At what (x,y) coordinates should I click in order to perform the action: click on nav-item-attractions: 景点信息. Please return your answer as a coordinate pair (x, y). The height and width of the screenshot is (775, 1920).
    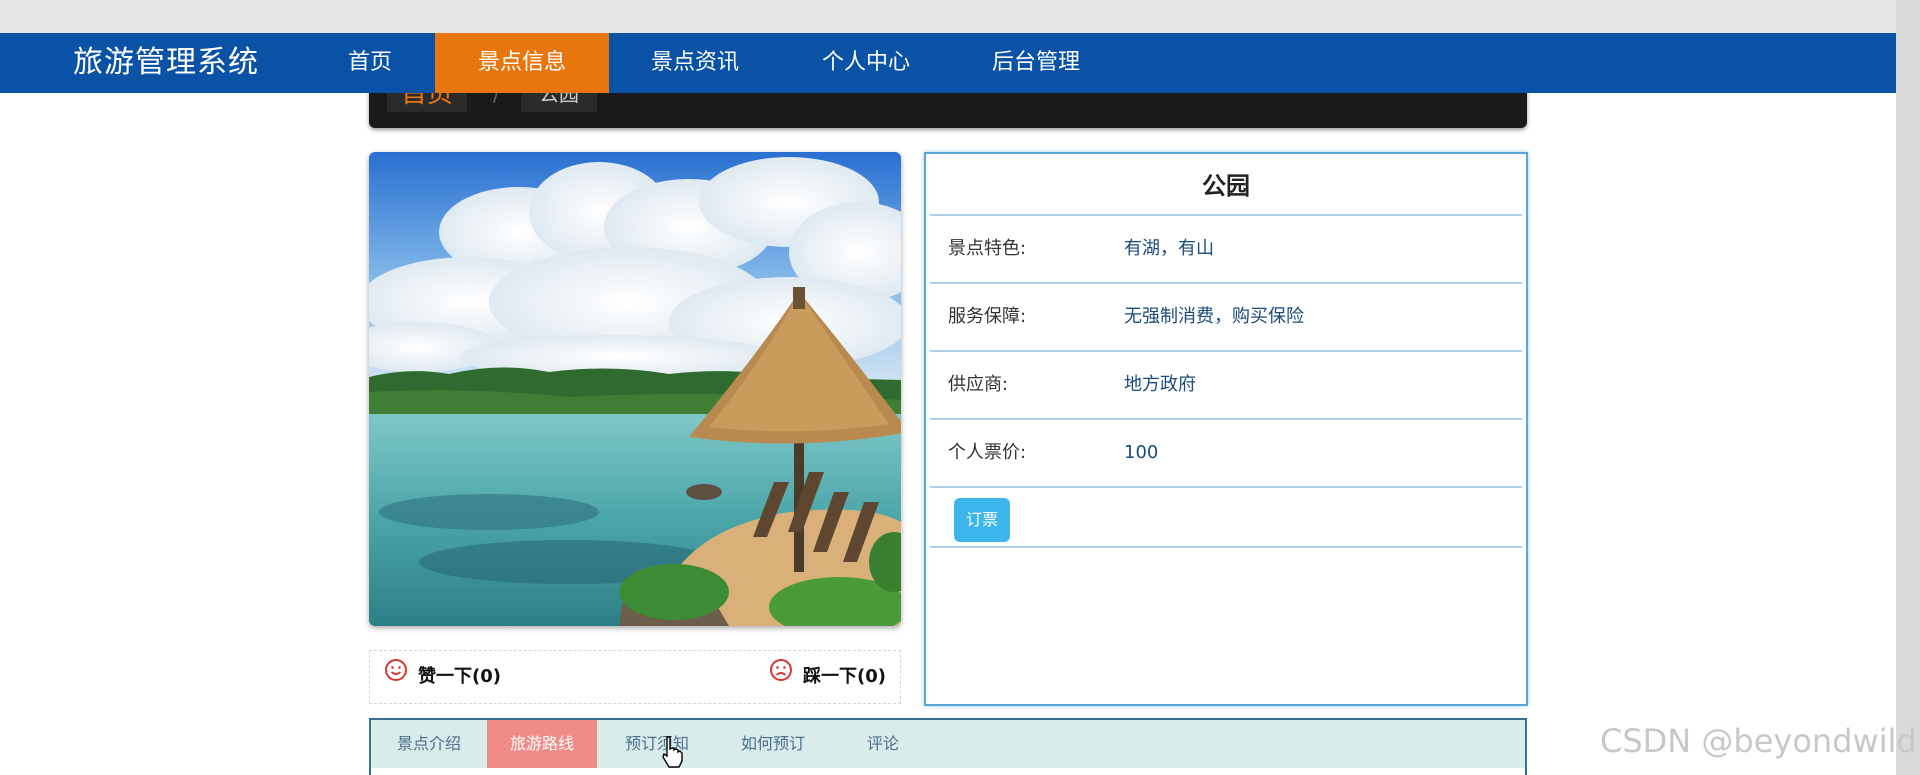
    Looking at the image, I should click on (522, 63).